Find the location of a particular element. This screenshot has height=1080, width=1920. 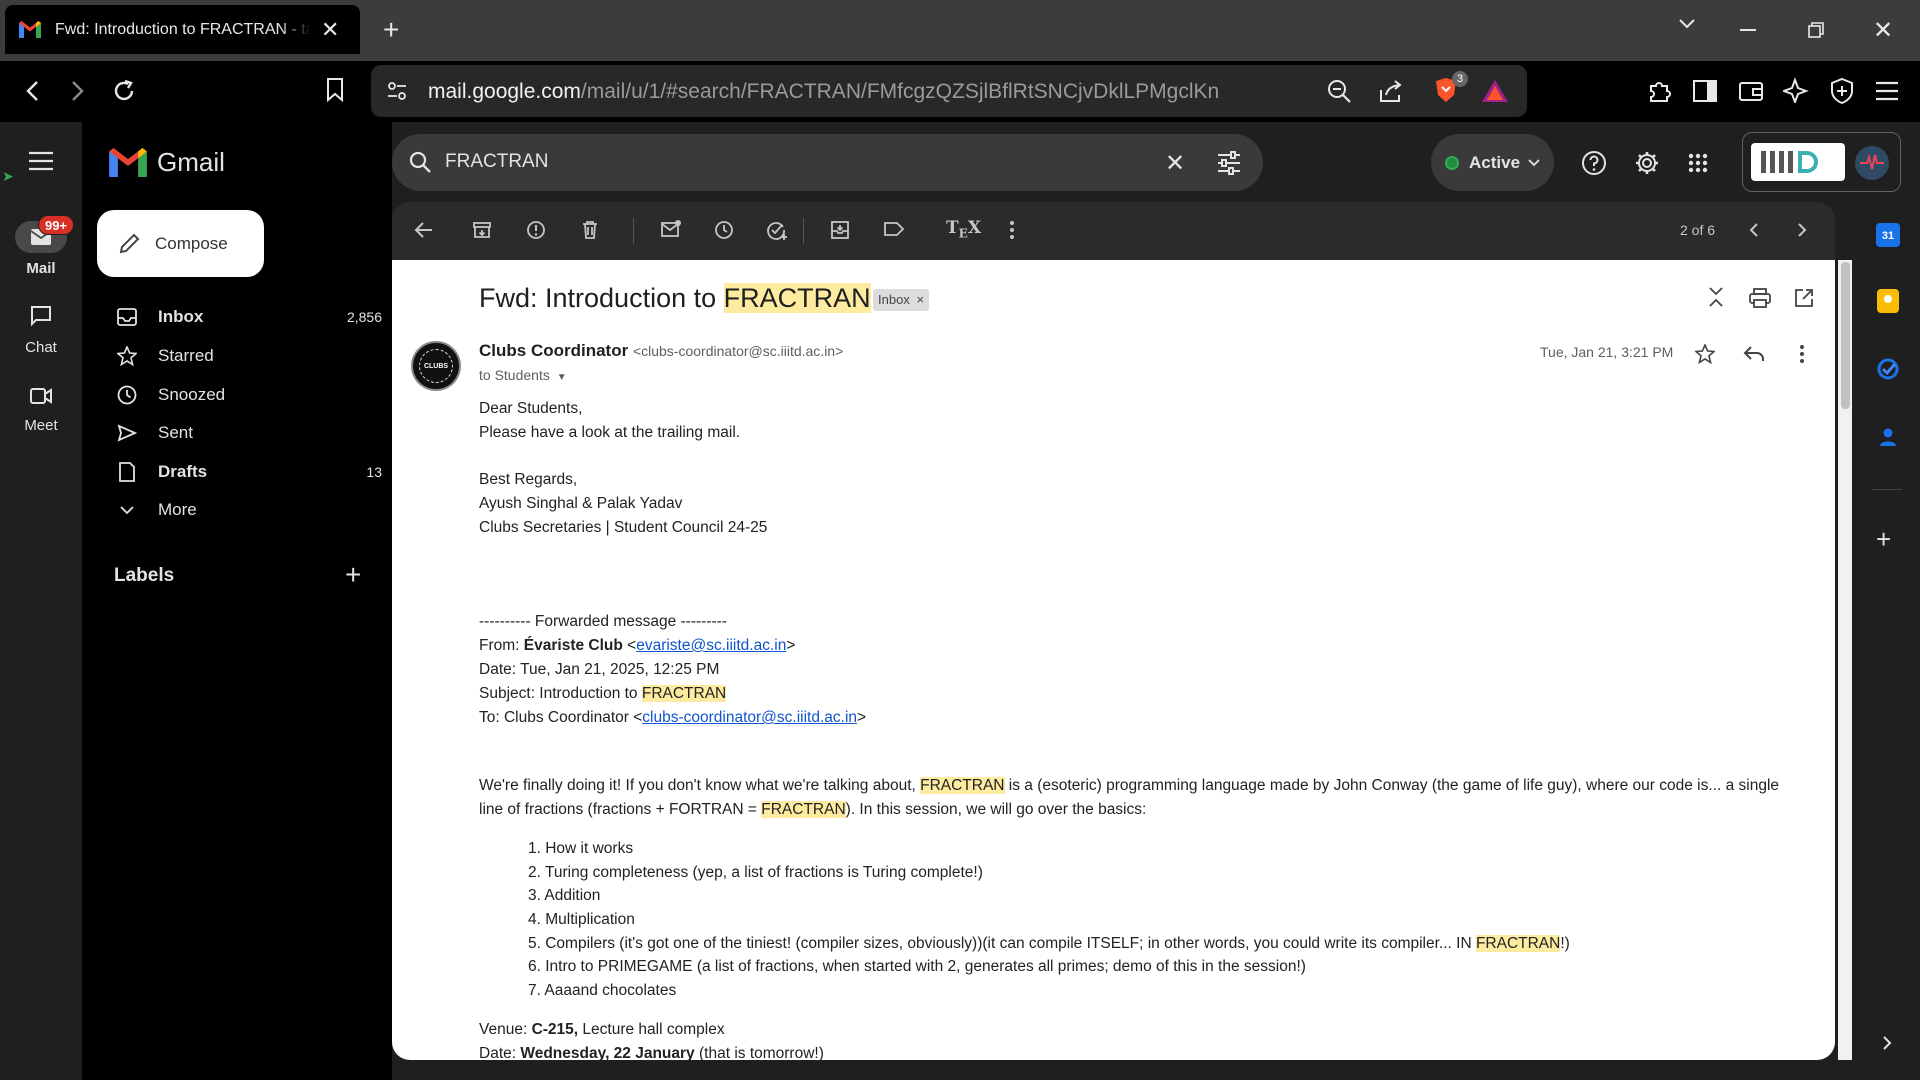

contacts-icon is located at coordinates (1888, 437).